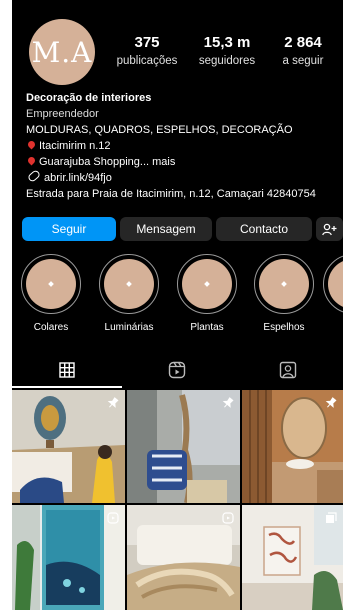 The height and width of the screenshot is (610, 343). I want to click on follow-button: Seguir, so click(69, 229).